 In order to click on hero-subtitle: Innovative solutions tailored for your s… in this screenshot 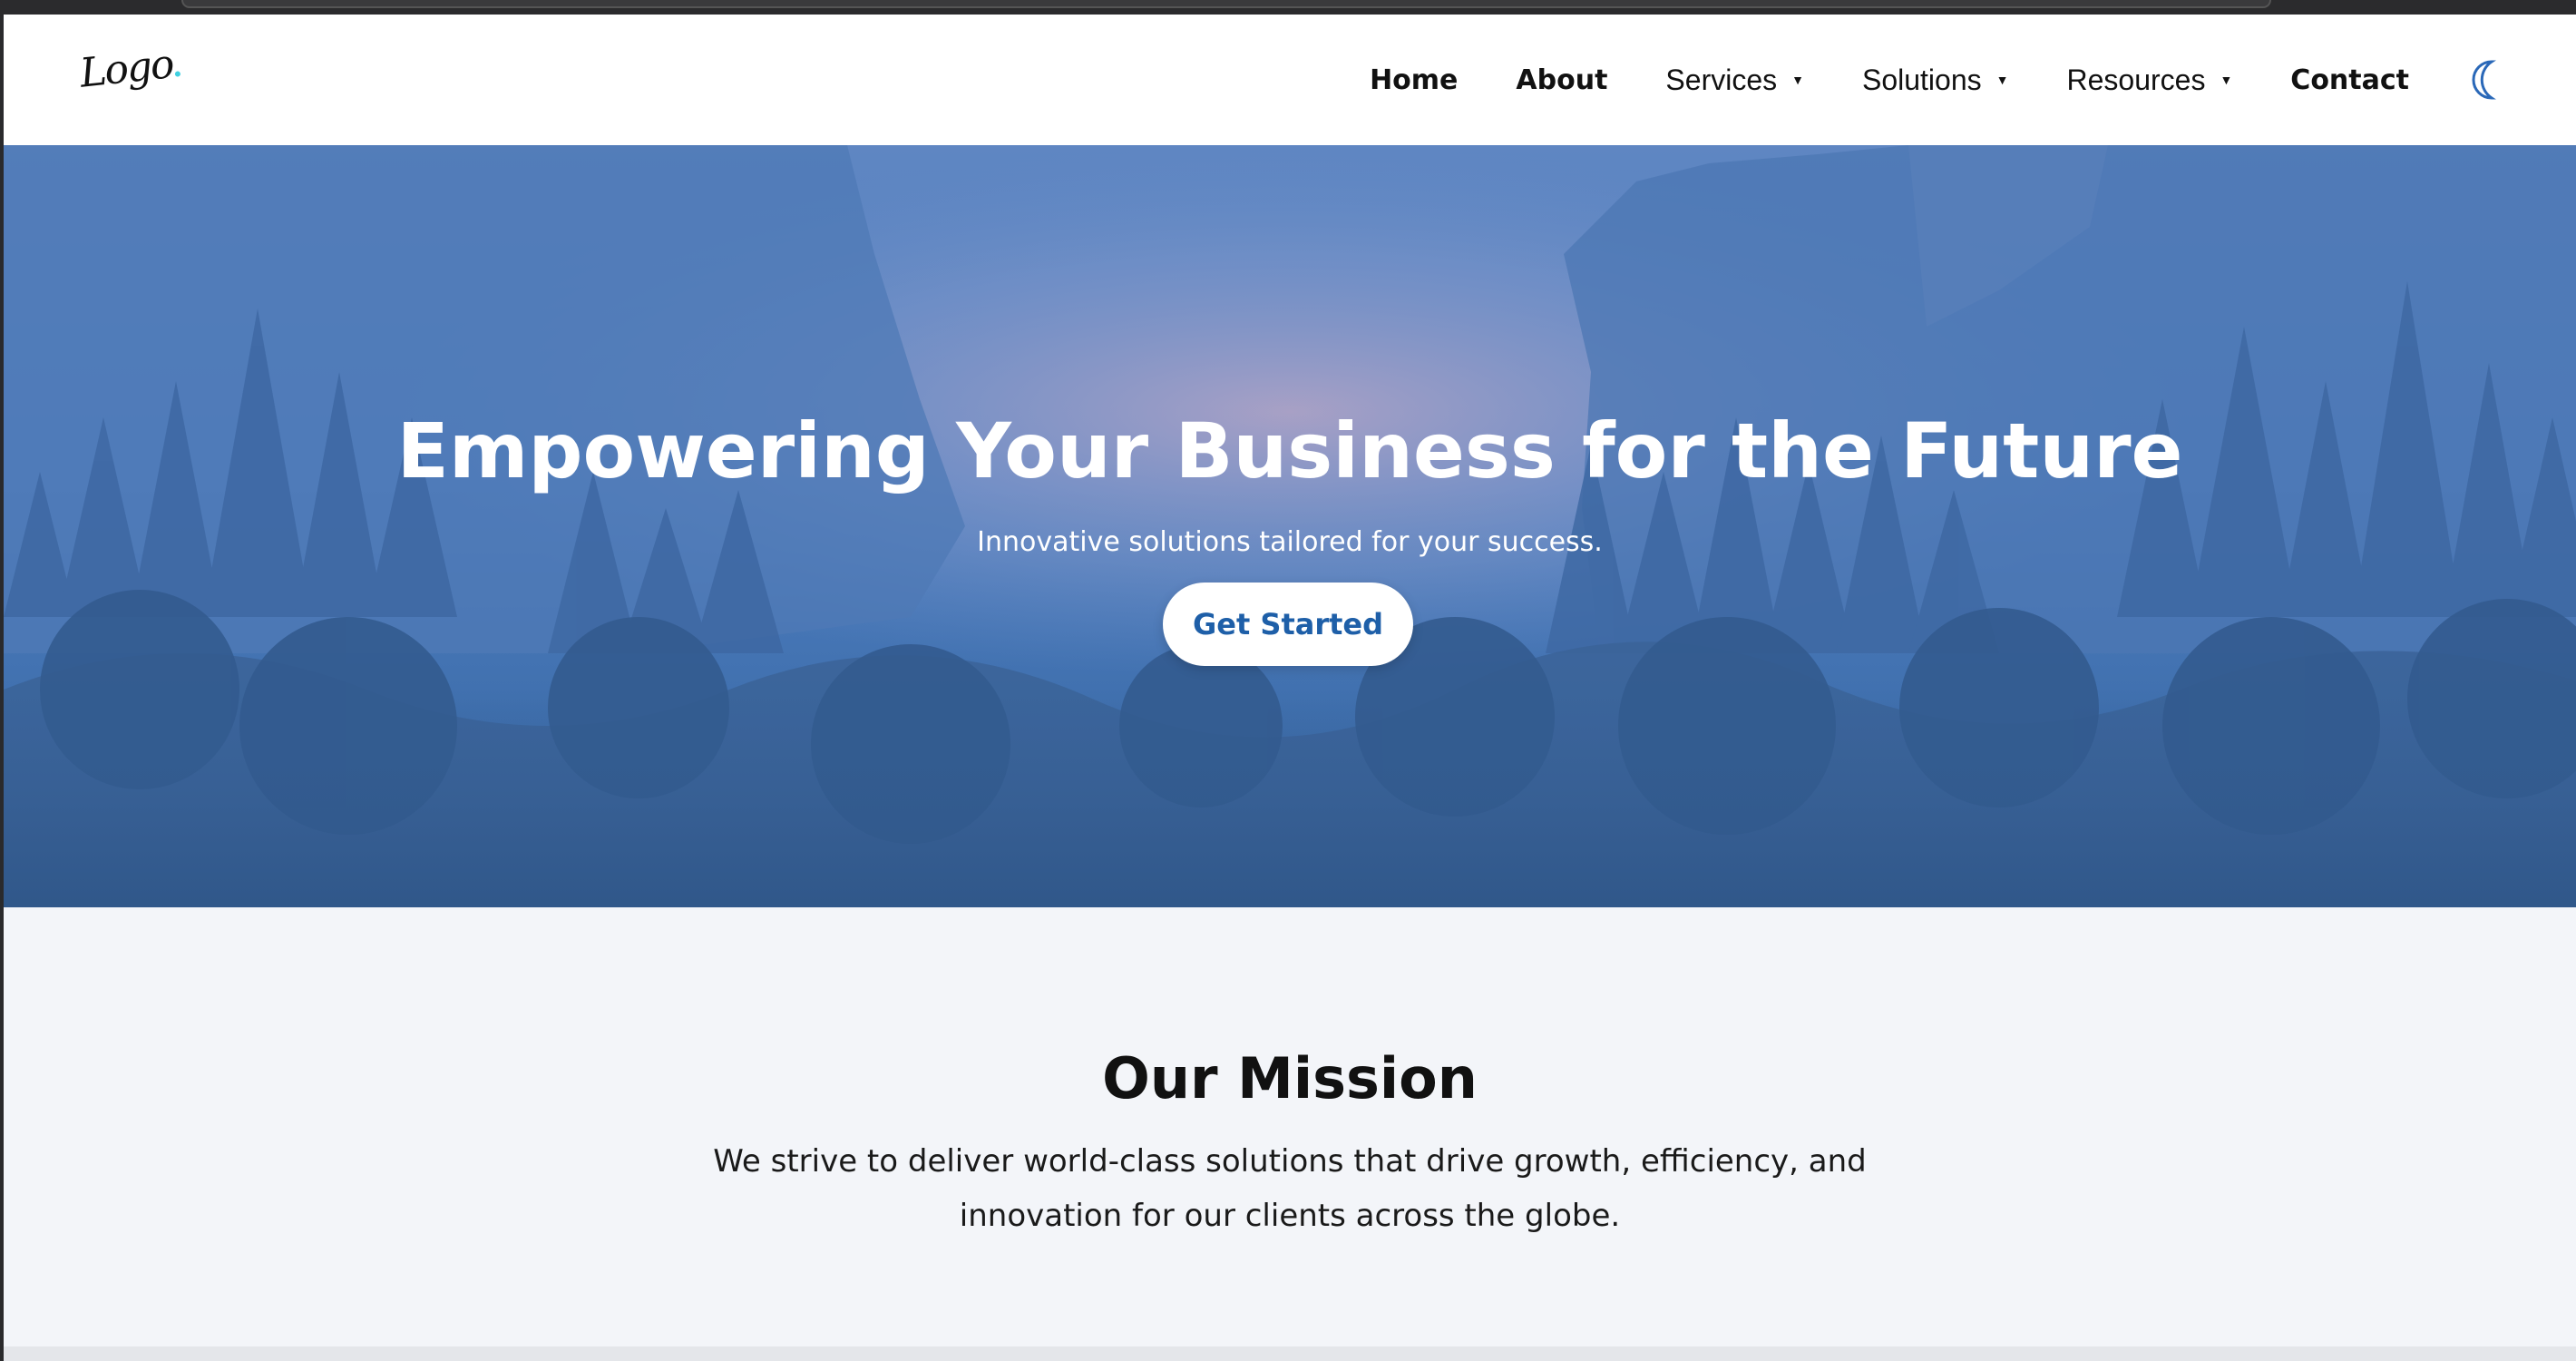, I will do `click(1290, 542)`.